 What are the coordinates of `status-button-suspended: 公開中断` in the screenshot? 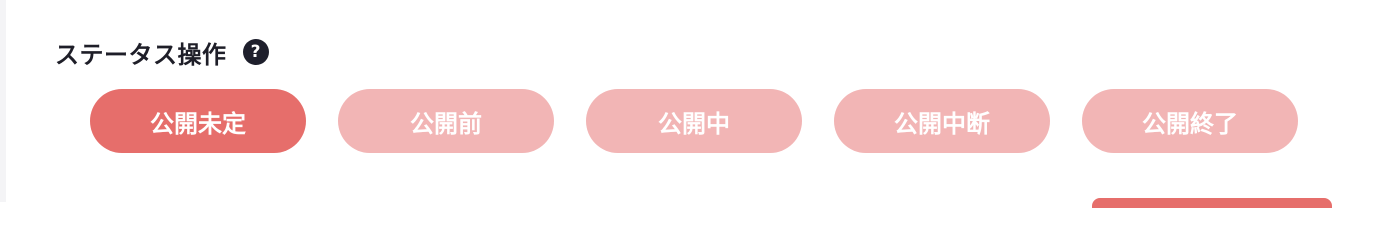 It's located at (942, 121).